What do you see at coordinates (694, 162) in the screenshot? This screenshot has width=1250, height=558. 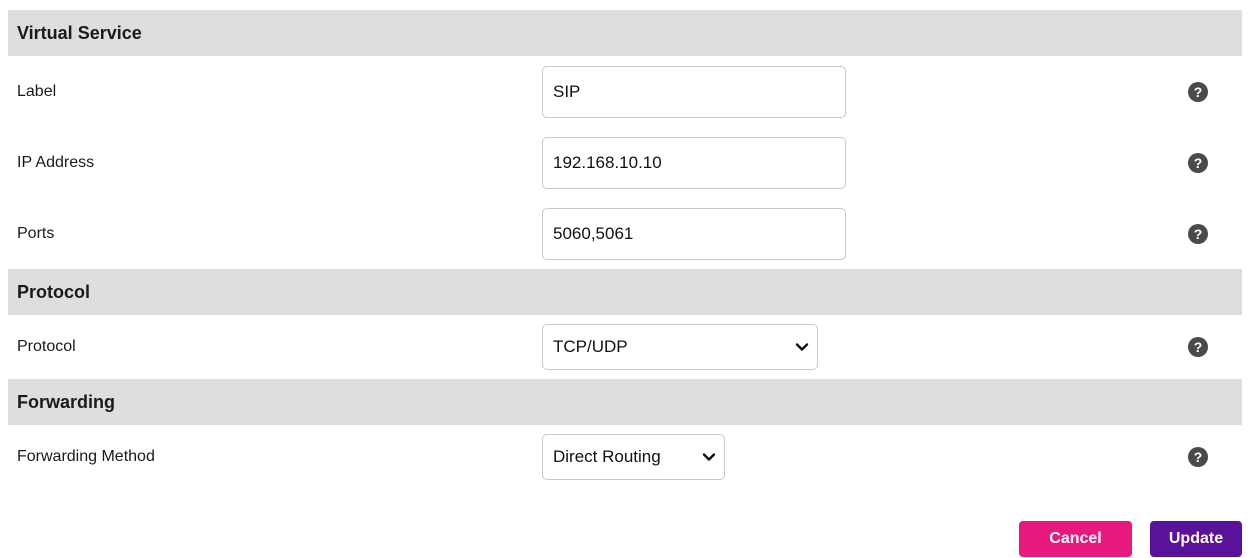 I see `ip-address-input` at bounding box center [694, 162].